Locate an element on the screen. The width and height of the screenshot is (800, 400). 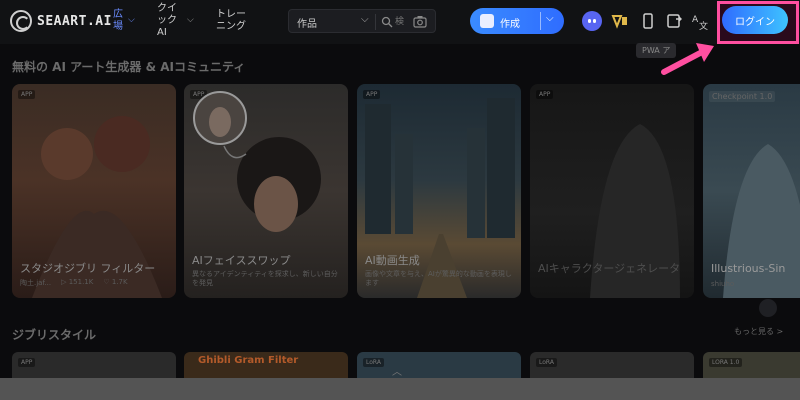
create-label: 作成 is located at coordinates (510, 24).